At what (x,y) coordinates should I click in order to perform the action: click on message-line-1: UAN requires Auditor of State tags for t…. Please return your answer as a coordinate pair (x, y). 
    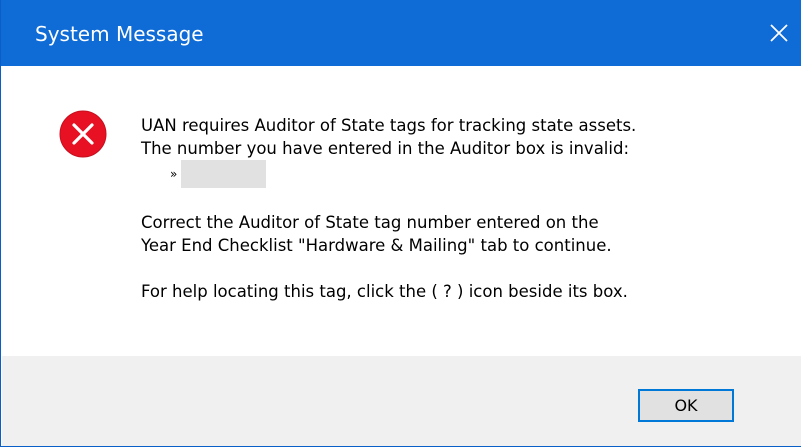
    Looking at the image, I should click on (389, 125).